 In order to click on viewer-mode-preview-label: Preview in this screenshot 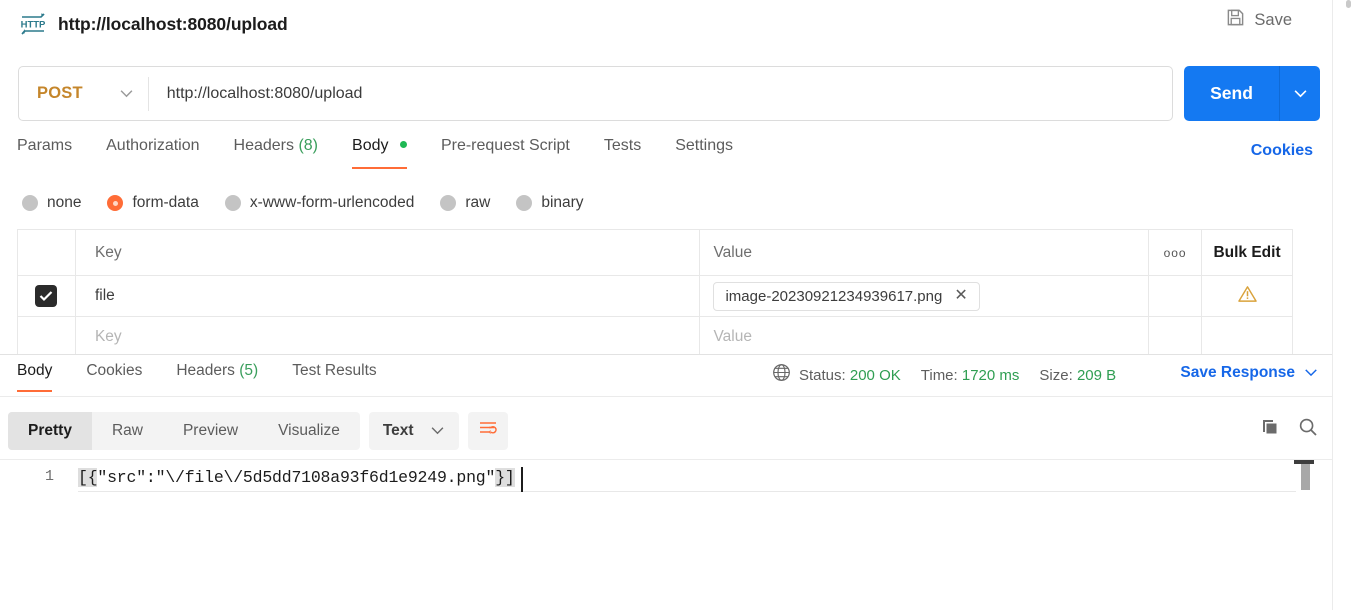, I will do `click(210, 430)`.